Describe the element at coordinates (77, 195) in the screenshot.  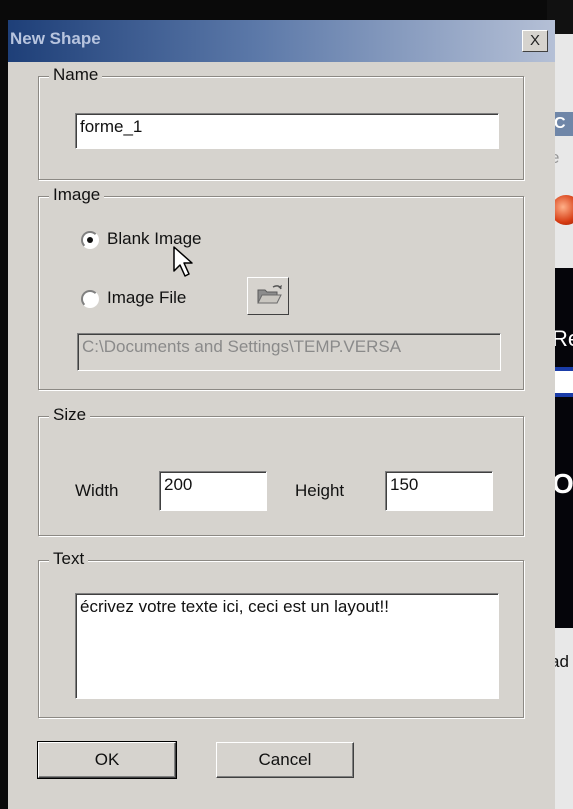
I see `image-group-legend: Image` at that location.